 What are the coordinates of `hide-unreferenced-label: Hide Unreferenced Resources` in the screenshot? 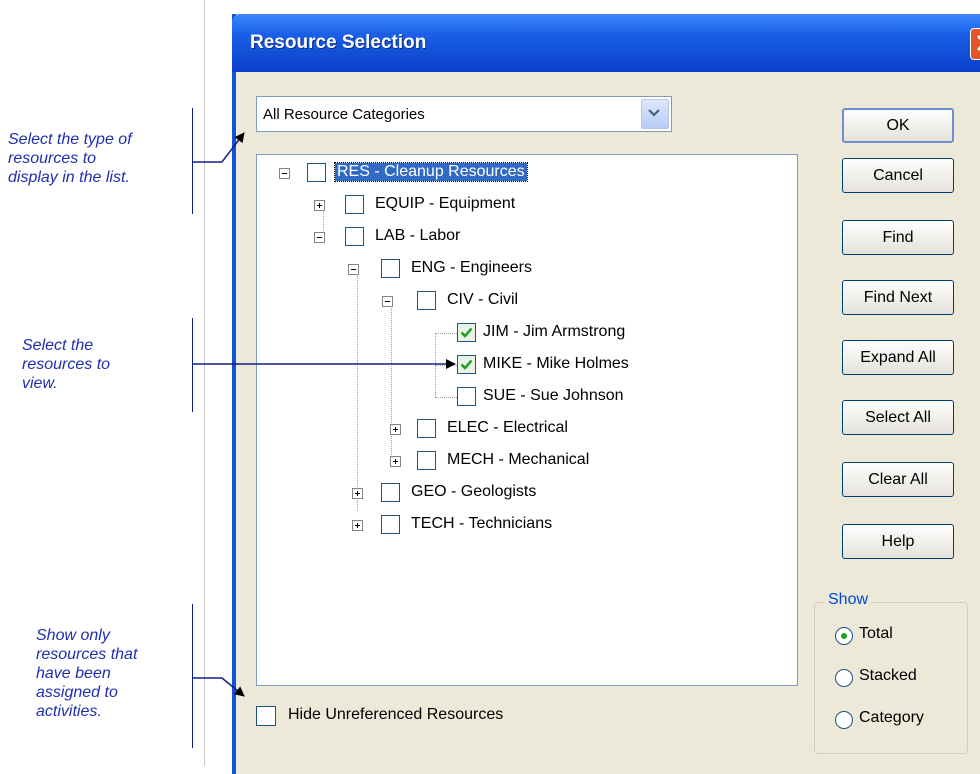 It's located at (395, 715).